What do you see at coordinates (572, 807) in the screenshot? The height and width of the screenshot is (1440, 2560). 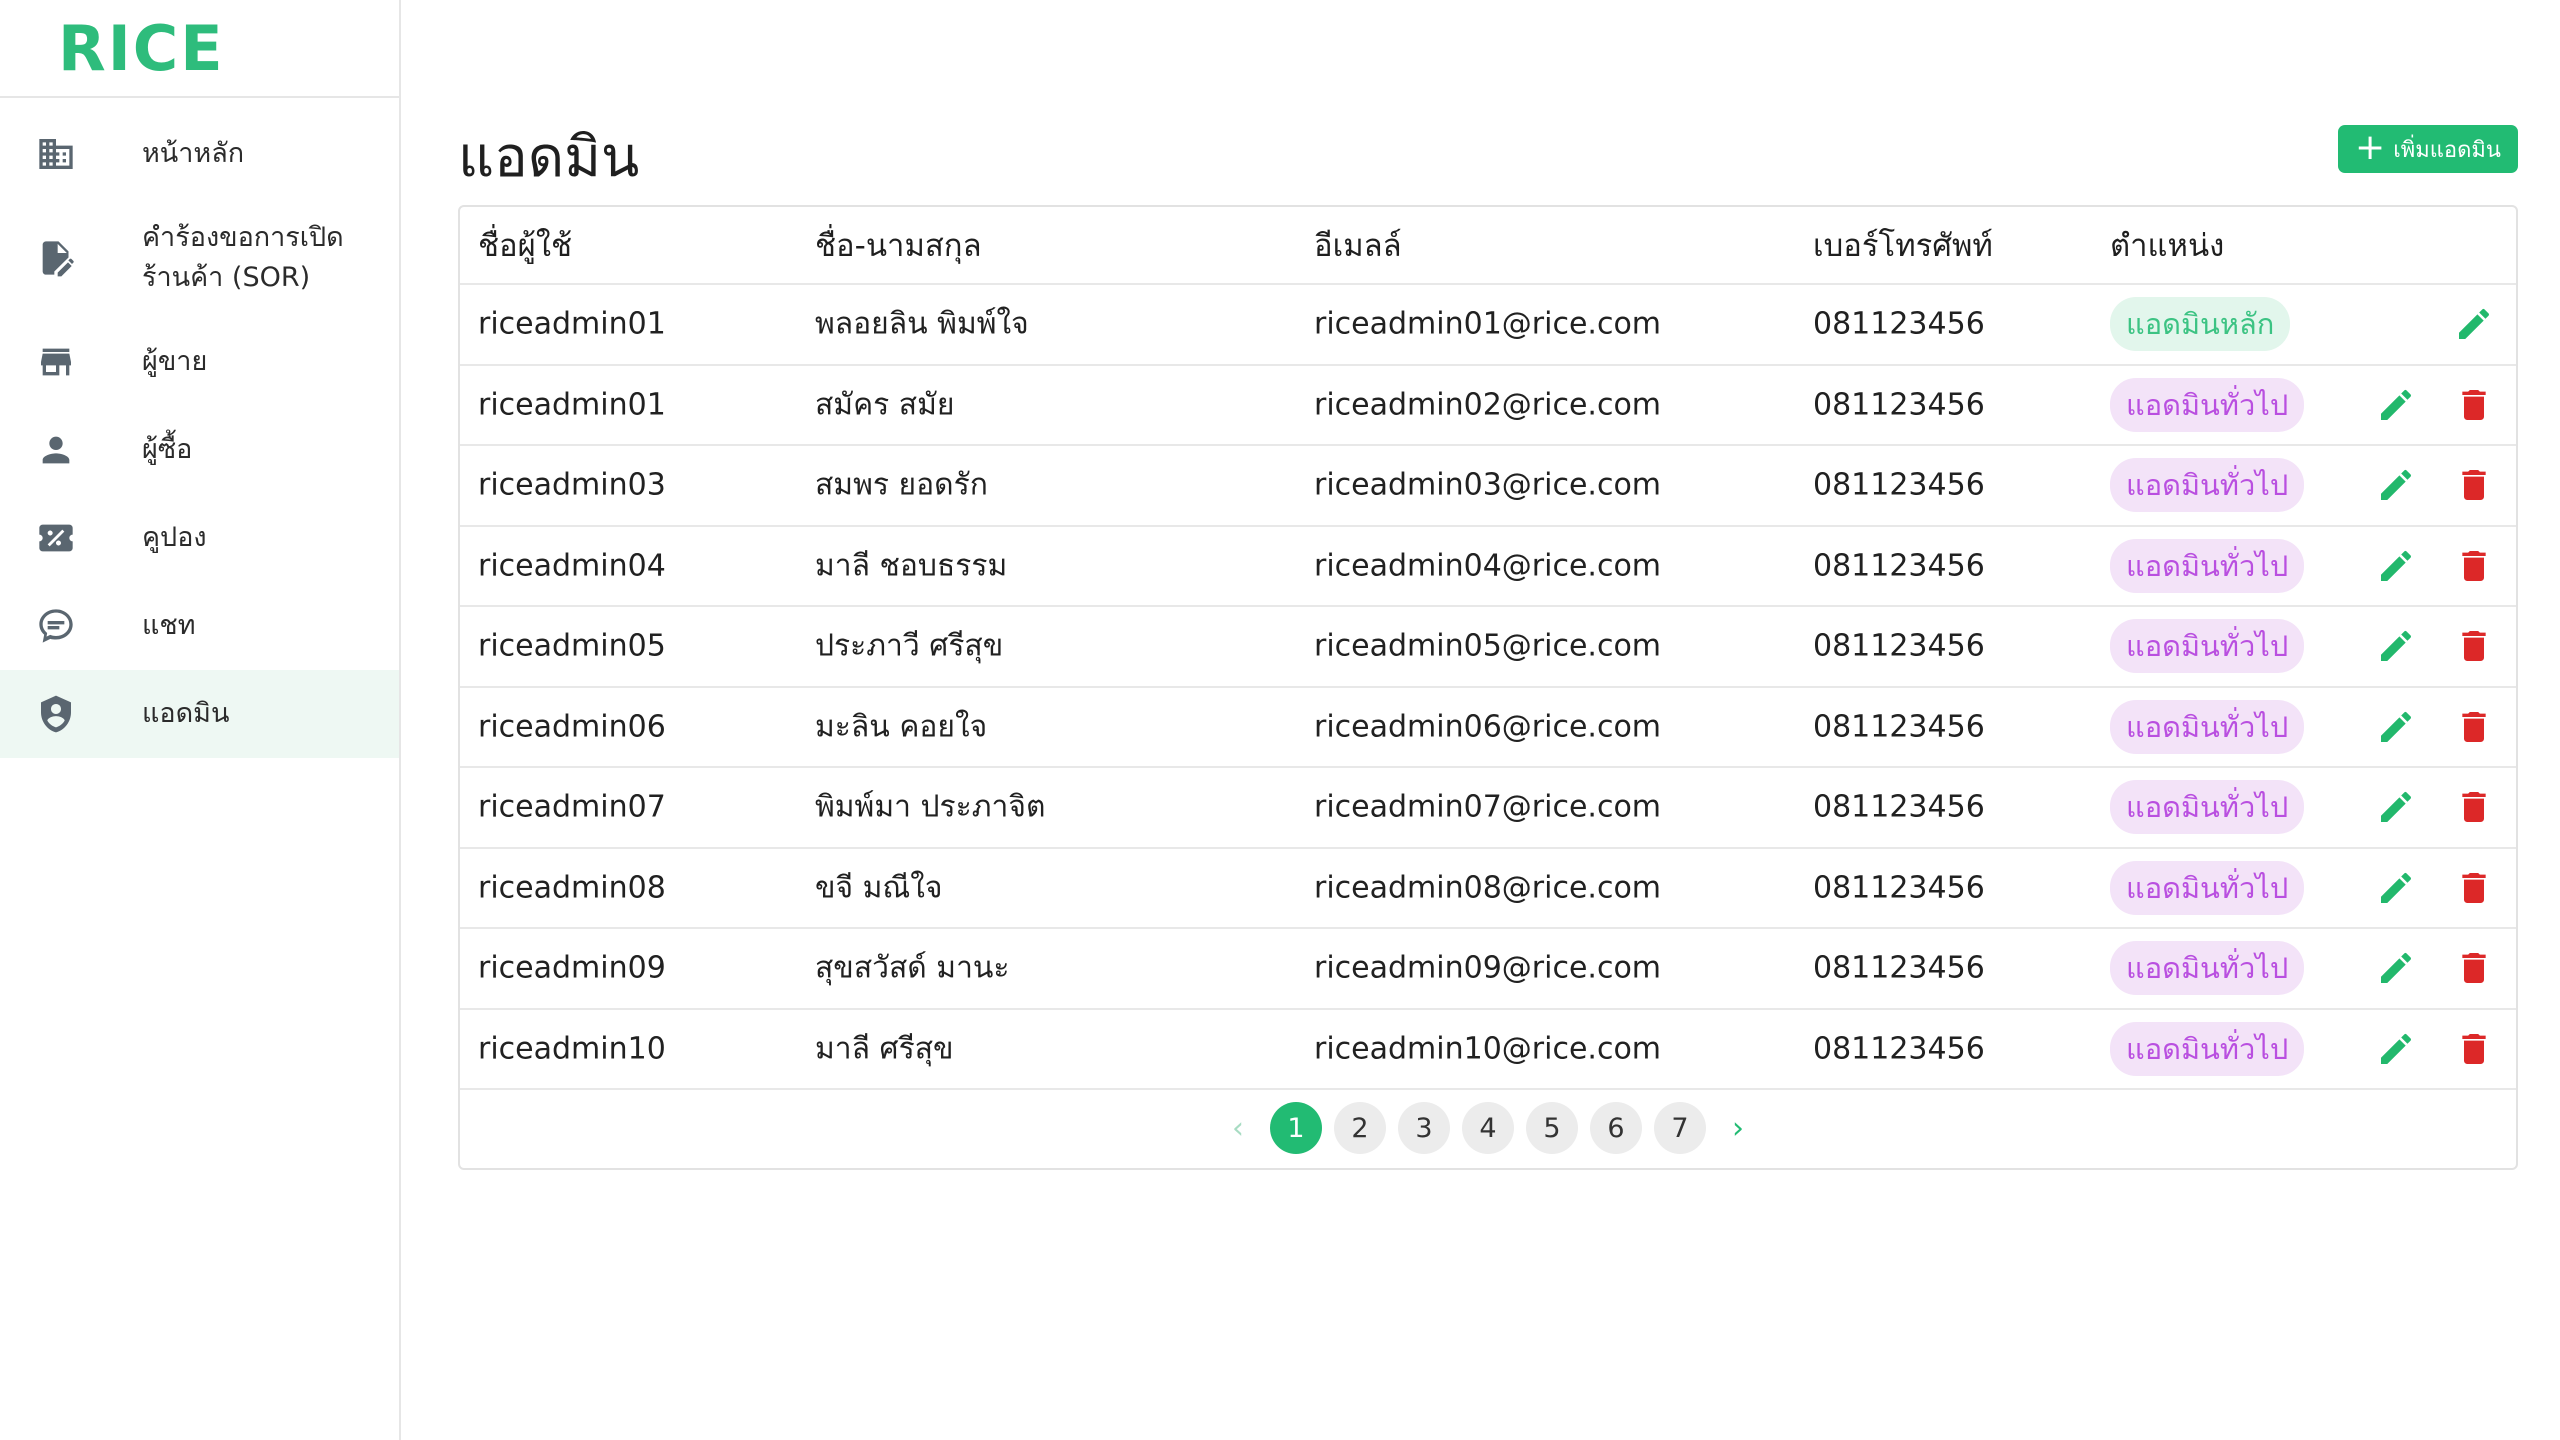 I see `cell-username: riceadmin07` at bounding box center [572, 807].